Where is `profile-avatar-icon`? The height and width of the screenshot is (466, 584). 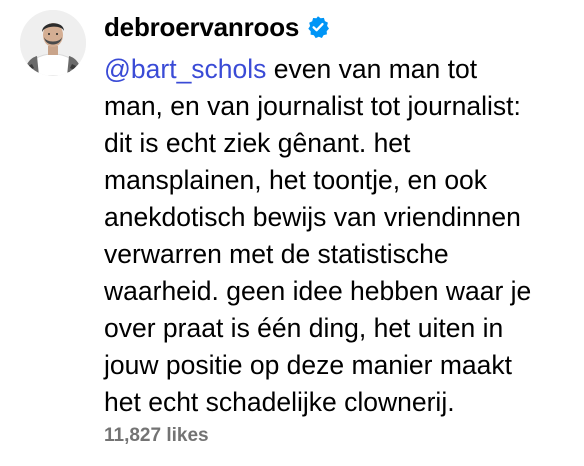 profile-avatar-icon is located at coordinates (53, 43).